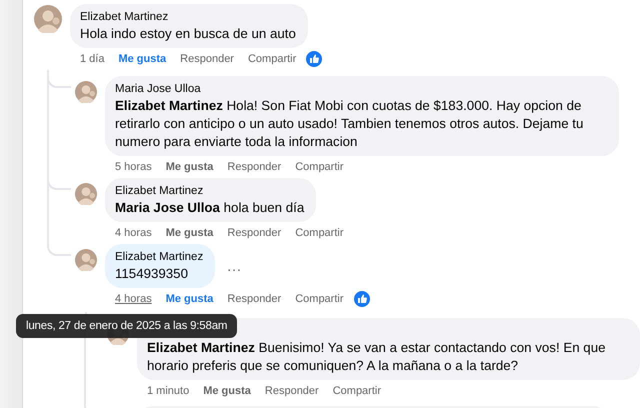 Image resolution: width=640 pixels, height=408 pixels. Describe the element at coordinates (152, 274) in the screenshot. I see `comment-text: 1154939350` at that location.